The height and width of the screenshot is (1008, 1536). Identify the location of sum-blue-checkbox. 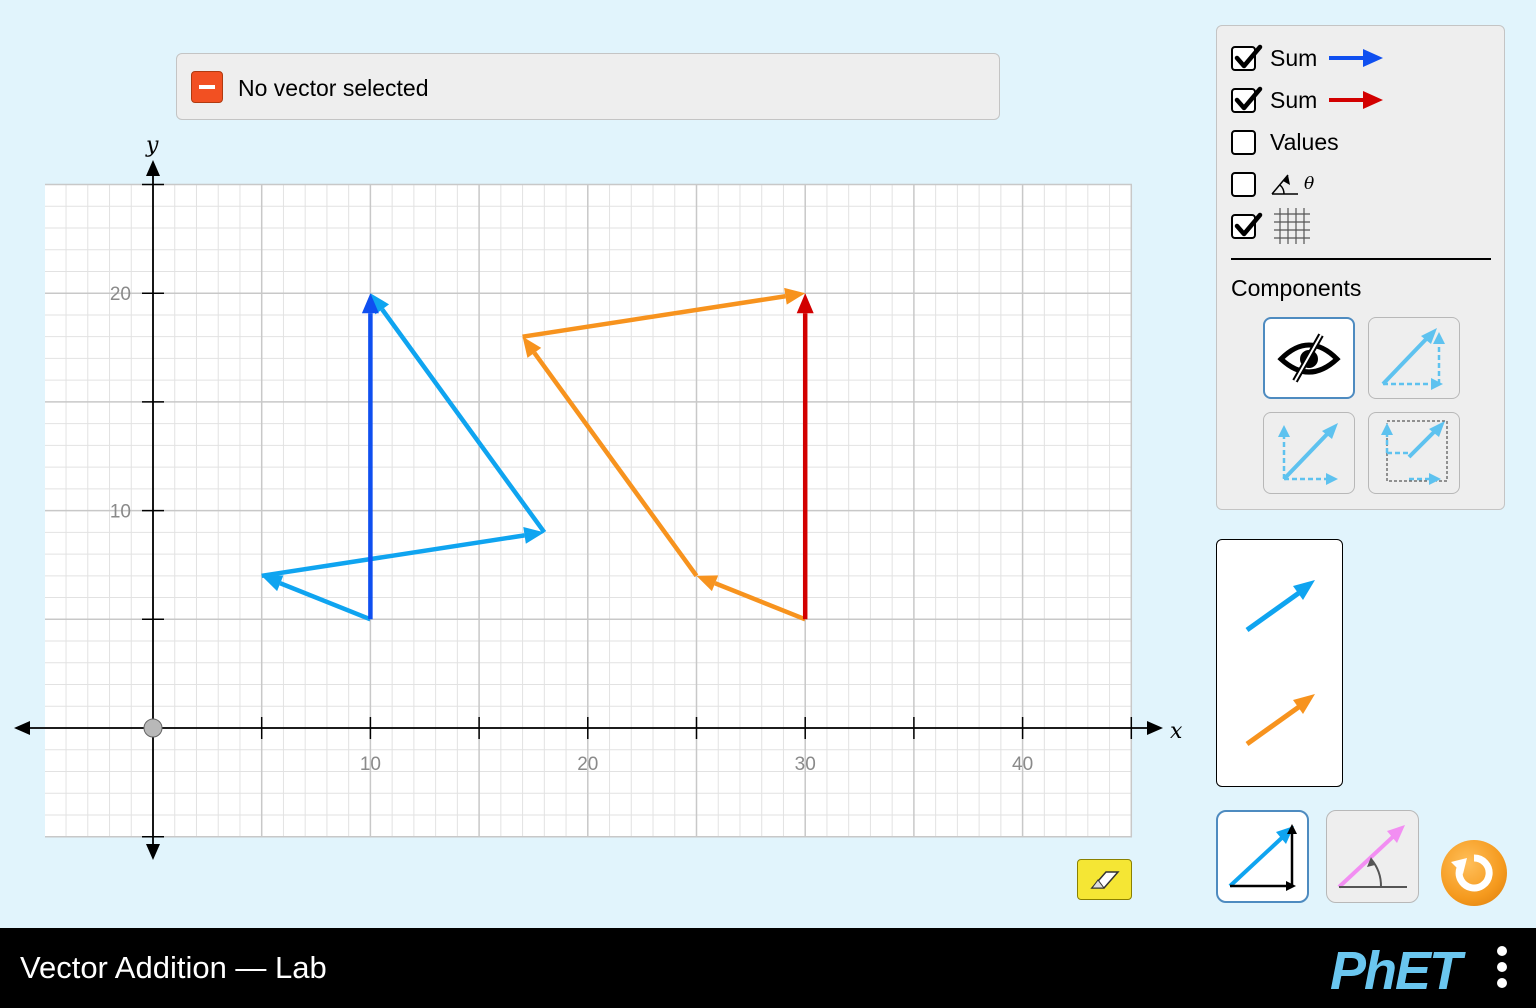
(1247, 57).